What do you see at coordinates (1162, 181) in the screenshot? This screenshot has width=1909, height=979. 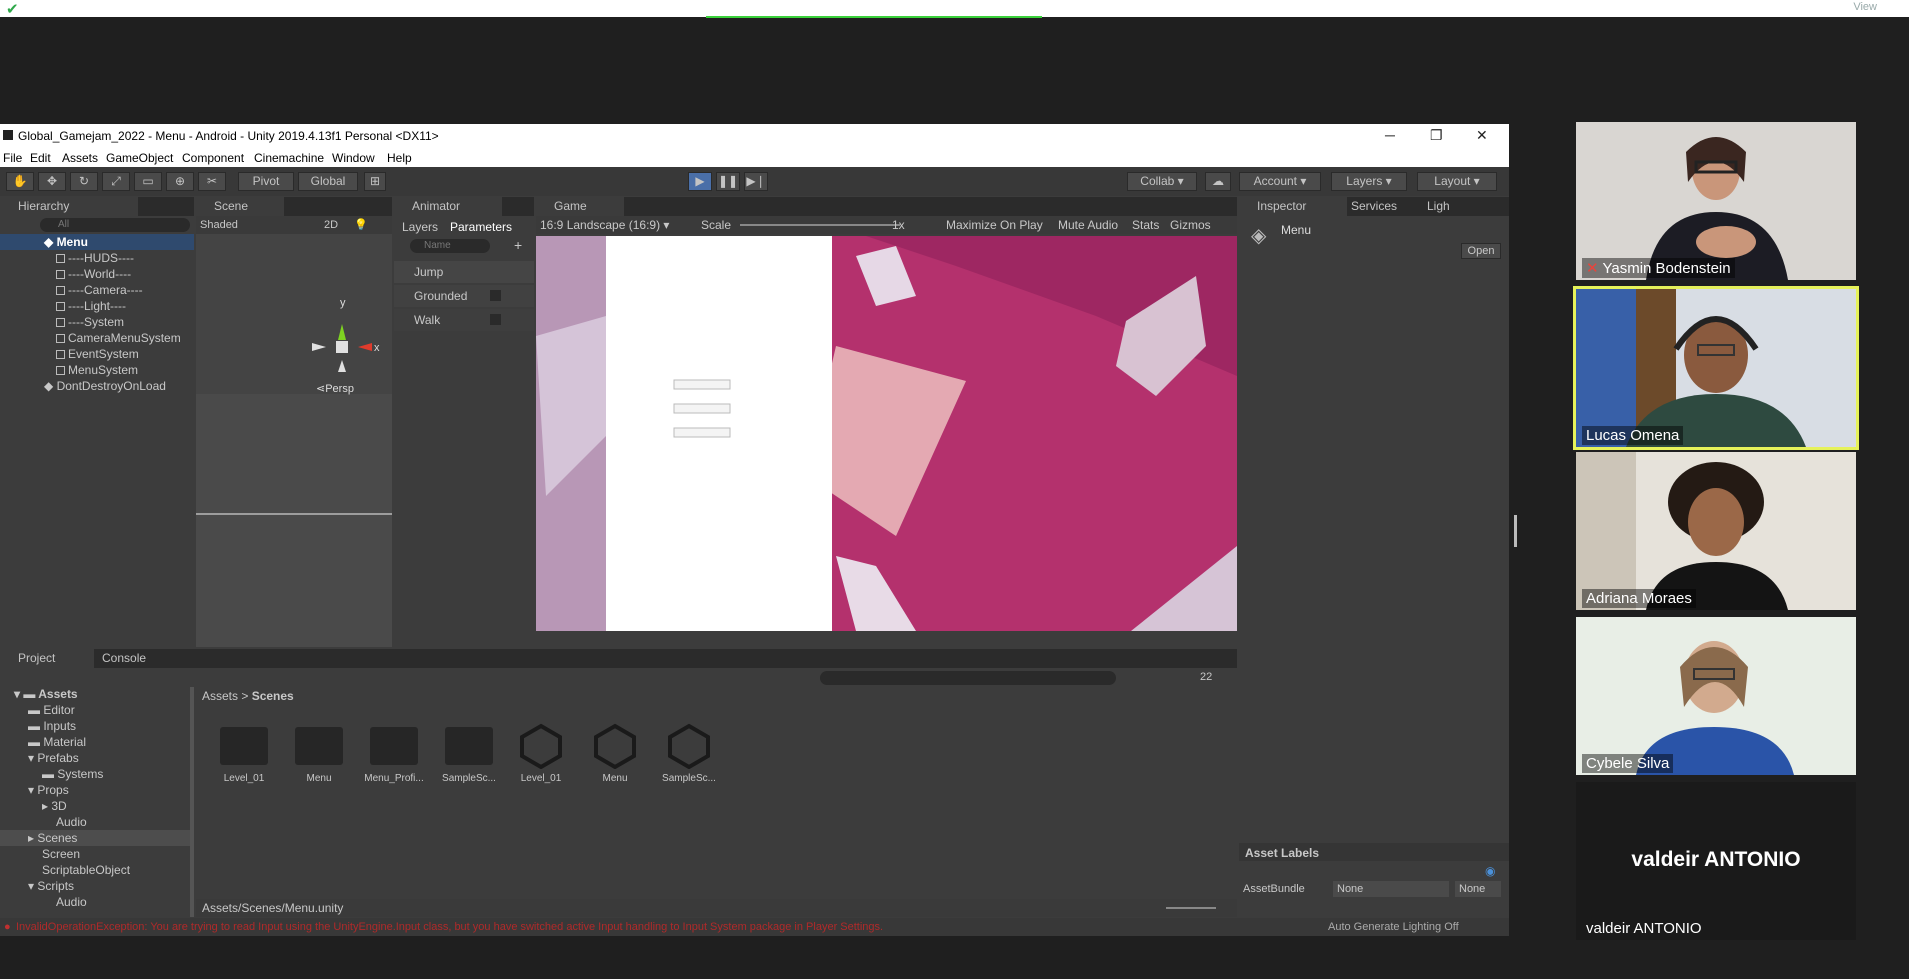 I see `collab-dropdown: Collab ▾` at bounding box center [1162, 181].